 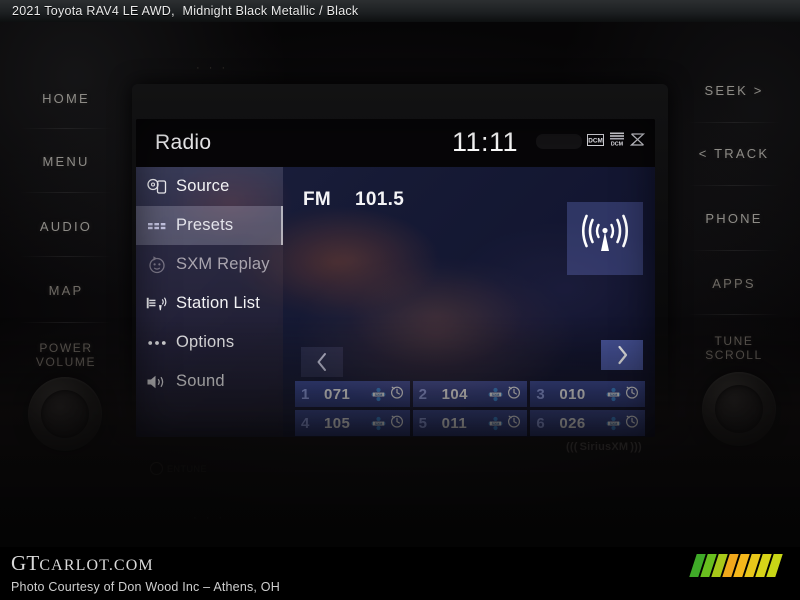 What do you see at coordinates (157, 304) in the screenshot?
I see `station-list-icon` at bounding box center [157, 304].